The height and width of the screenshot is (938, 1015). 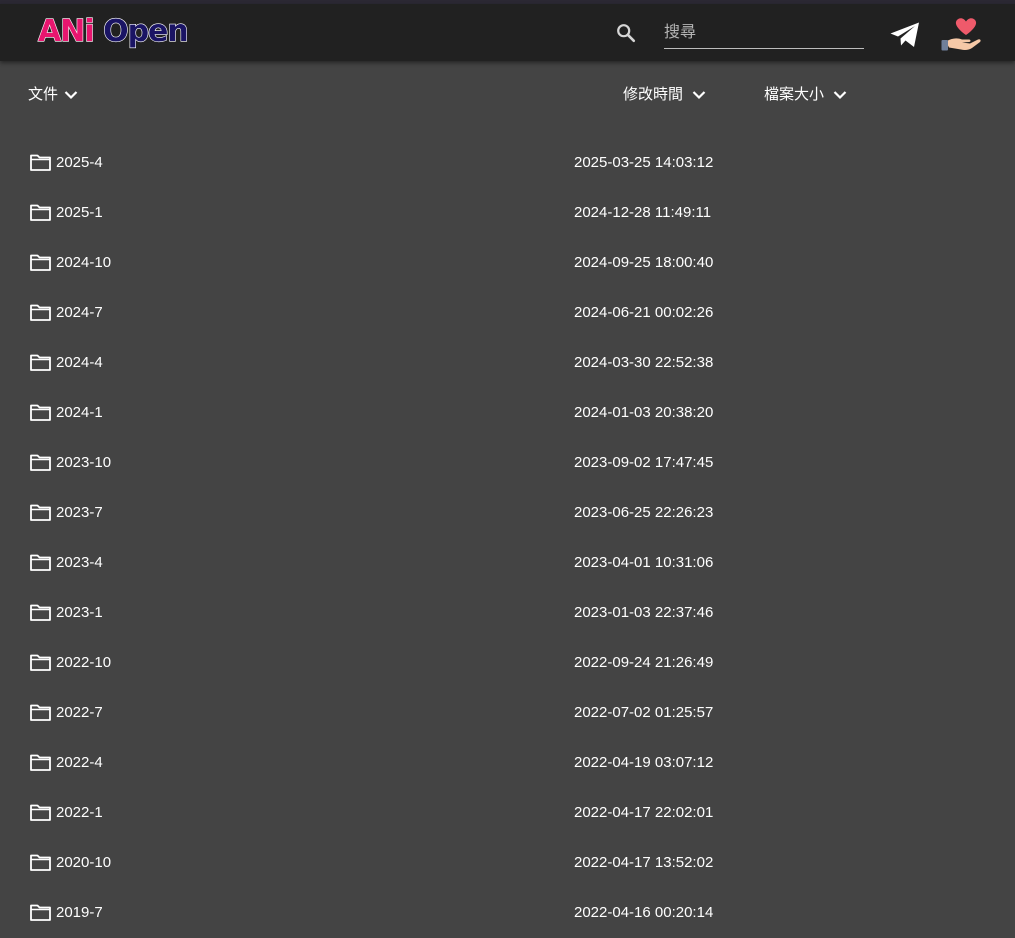 I want to click on column-header-modified: 修改時間, so click(x=664, y=95).